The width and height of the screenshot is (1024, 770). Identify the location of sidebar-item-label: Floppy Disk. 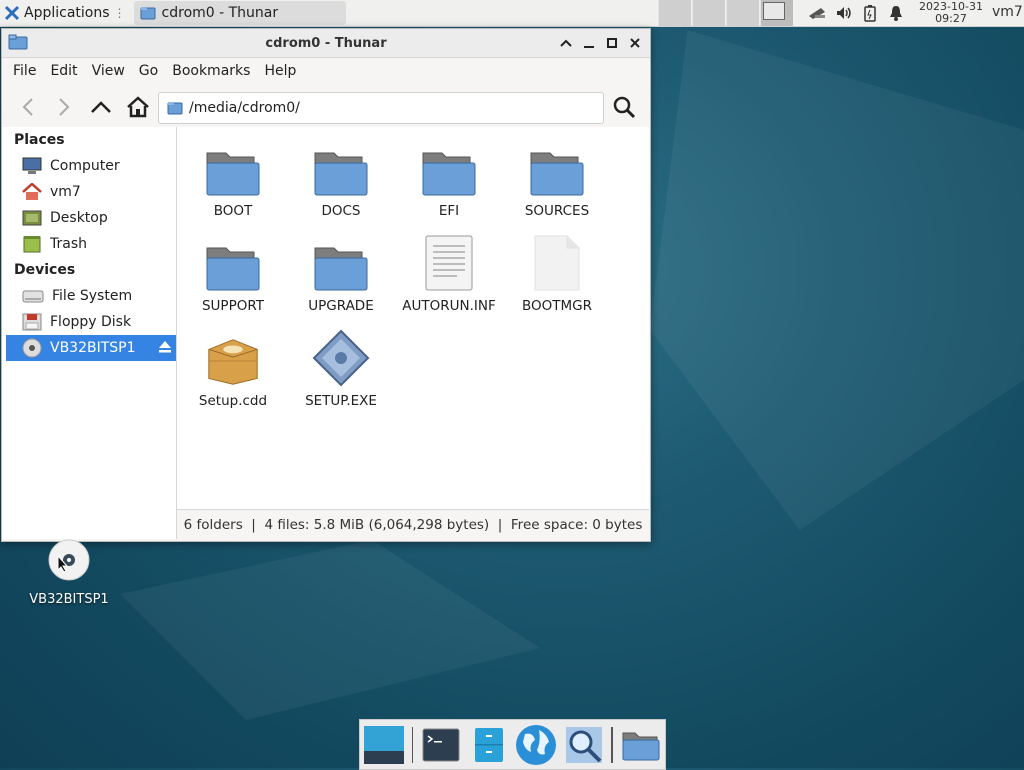
(91, 322).